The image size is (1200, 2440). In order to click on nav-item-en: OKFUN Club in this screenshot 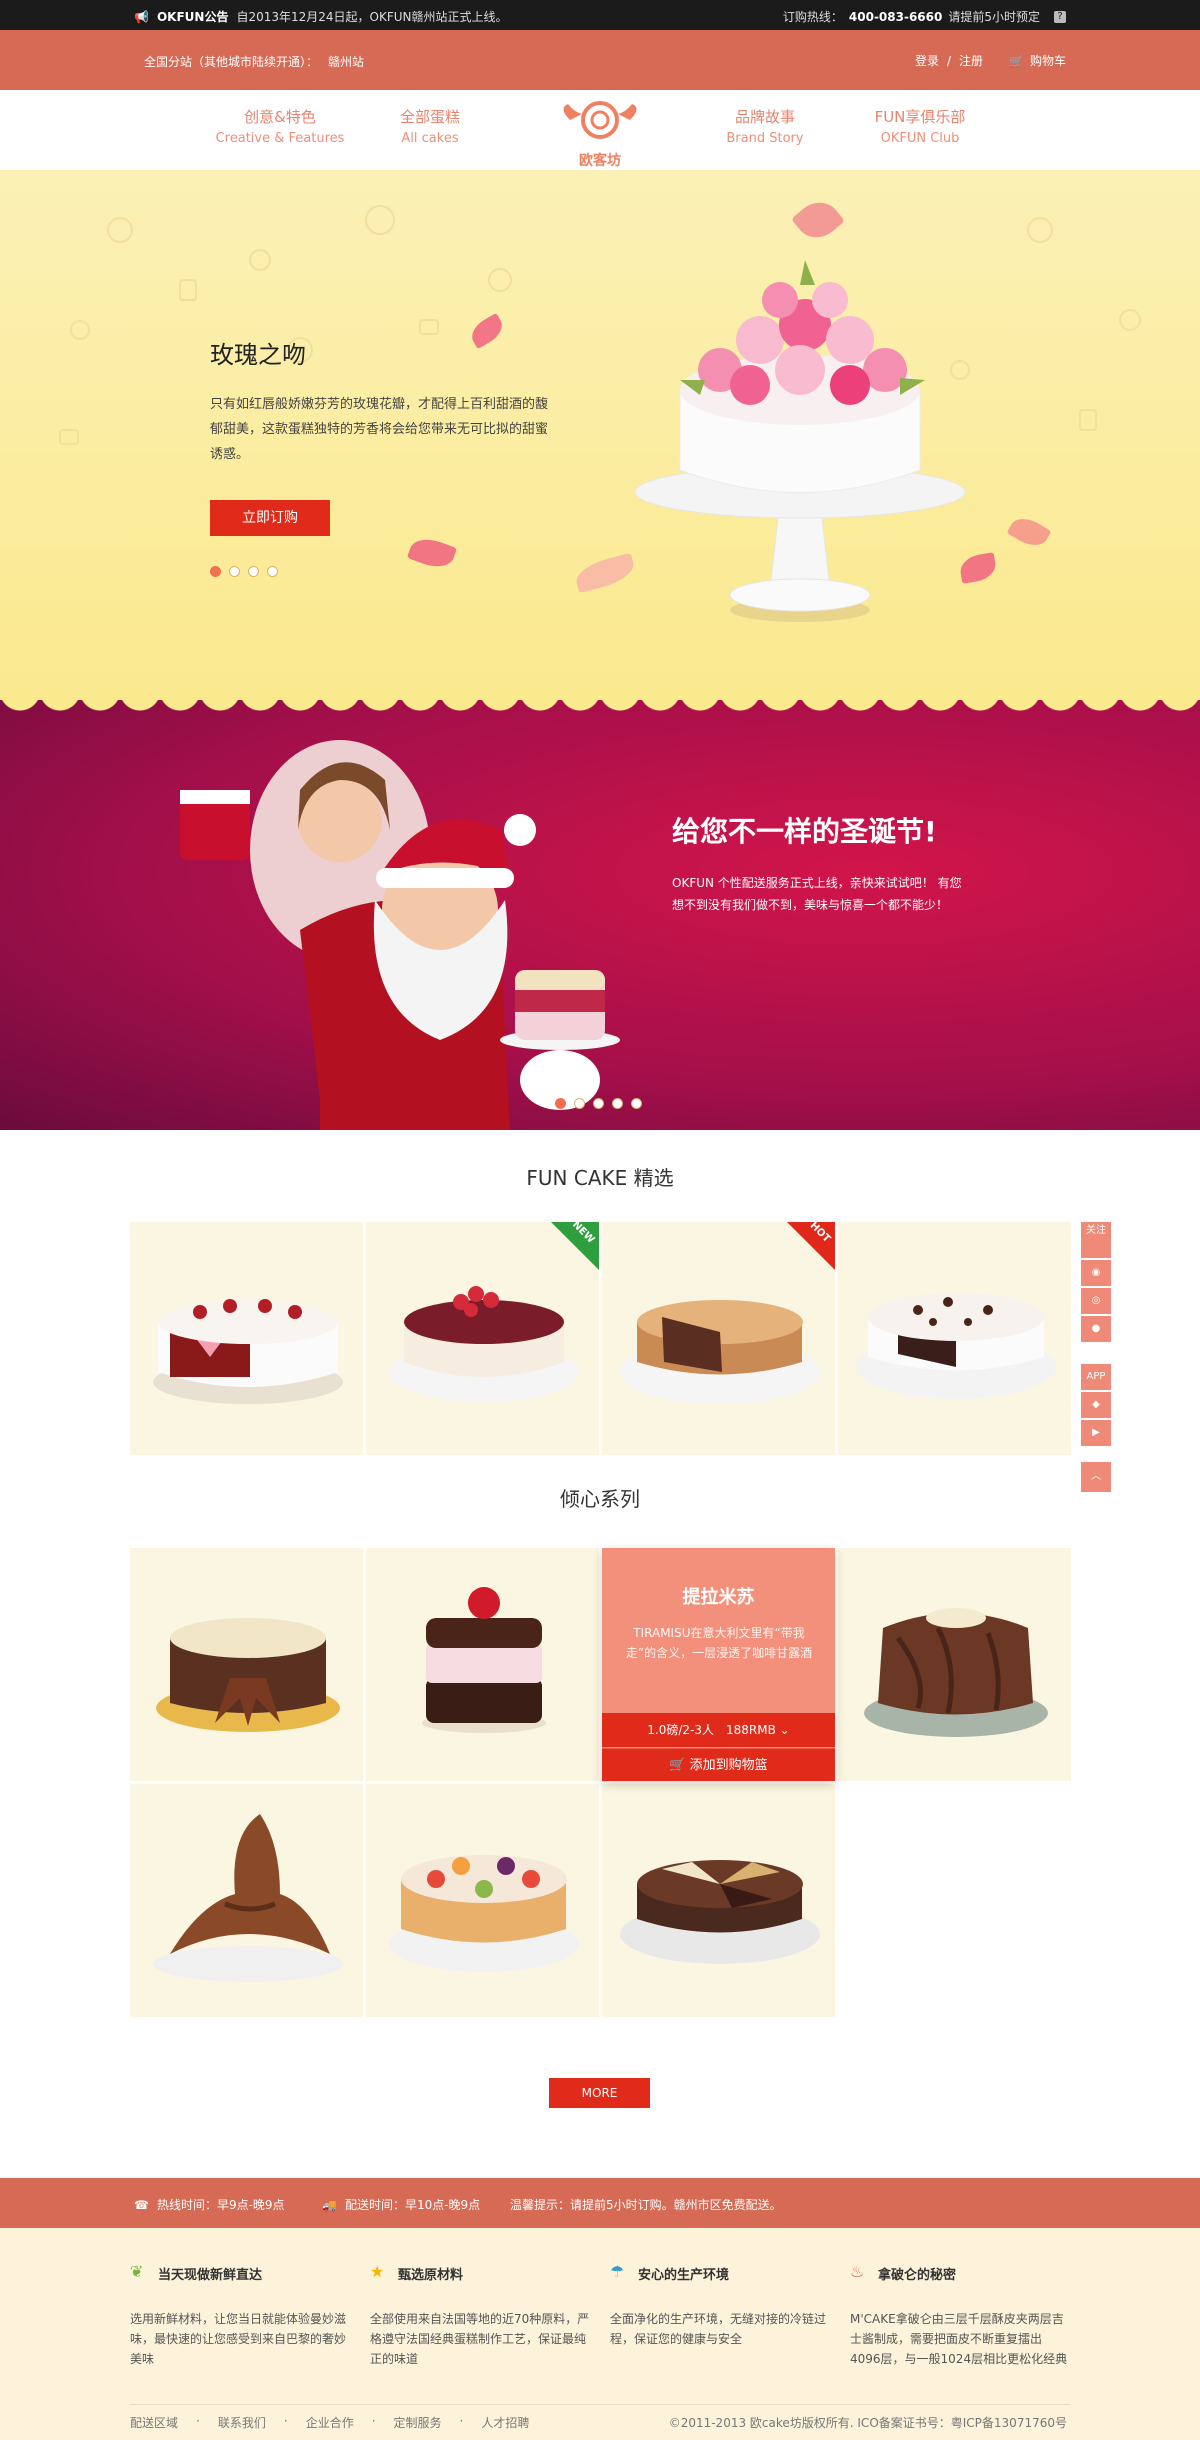, I will do `click(920, 138)`.